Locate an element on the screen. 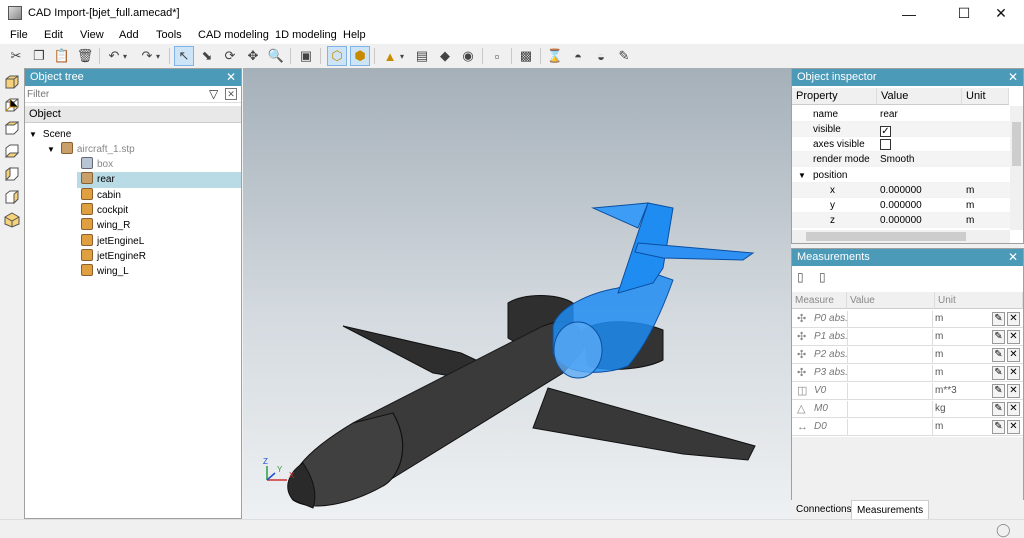  generate-model-icon: ✎ is located at coordinates (624, 56).